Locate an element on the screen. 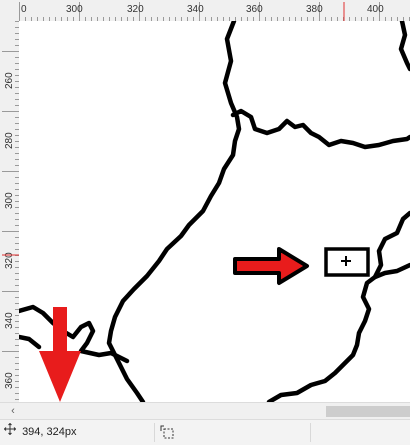 Image resolution: width=410 pixels, height=445 pixels. horizontal-scrollbar: ‹ is located at coordinates (205, 411).